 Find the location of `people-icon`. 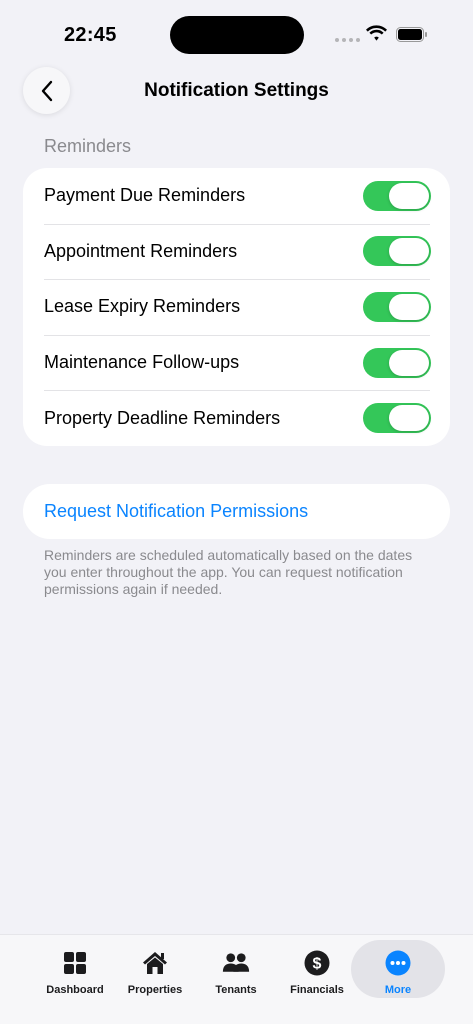

people-icon is located at coordinates (236, 963).